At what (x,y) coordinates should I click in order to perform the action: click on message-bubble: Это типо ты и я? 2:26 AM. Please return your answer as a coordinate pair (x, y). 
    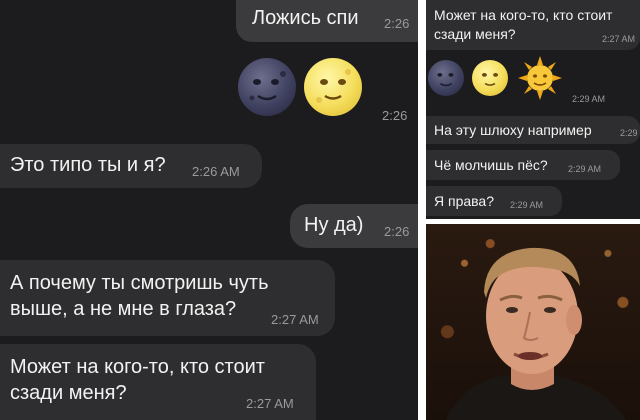
    Looking at the image, I should click on (131, 166).